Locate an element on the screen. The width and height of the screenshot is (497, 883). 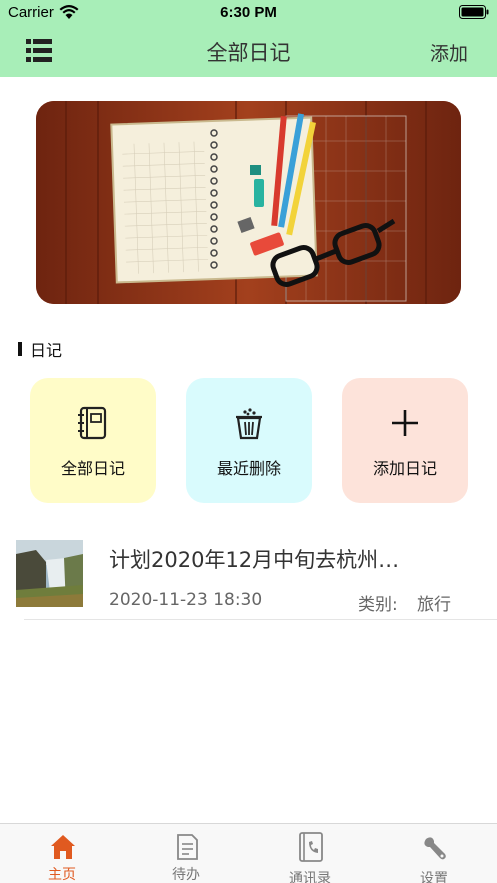
trash-icon is located at coordinates (249, 424).